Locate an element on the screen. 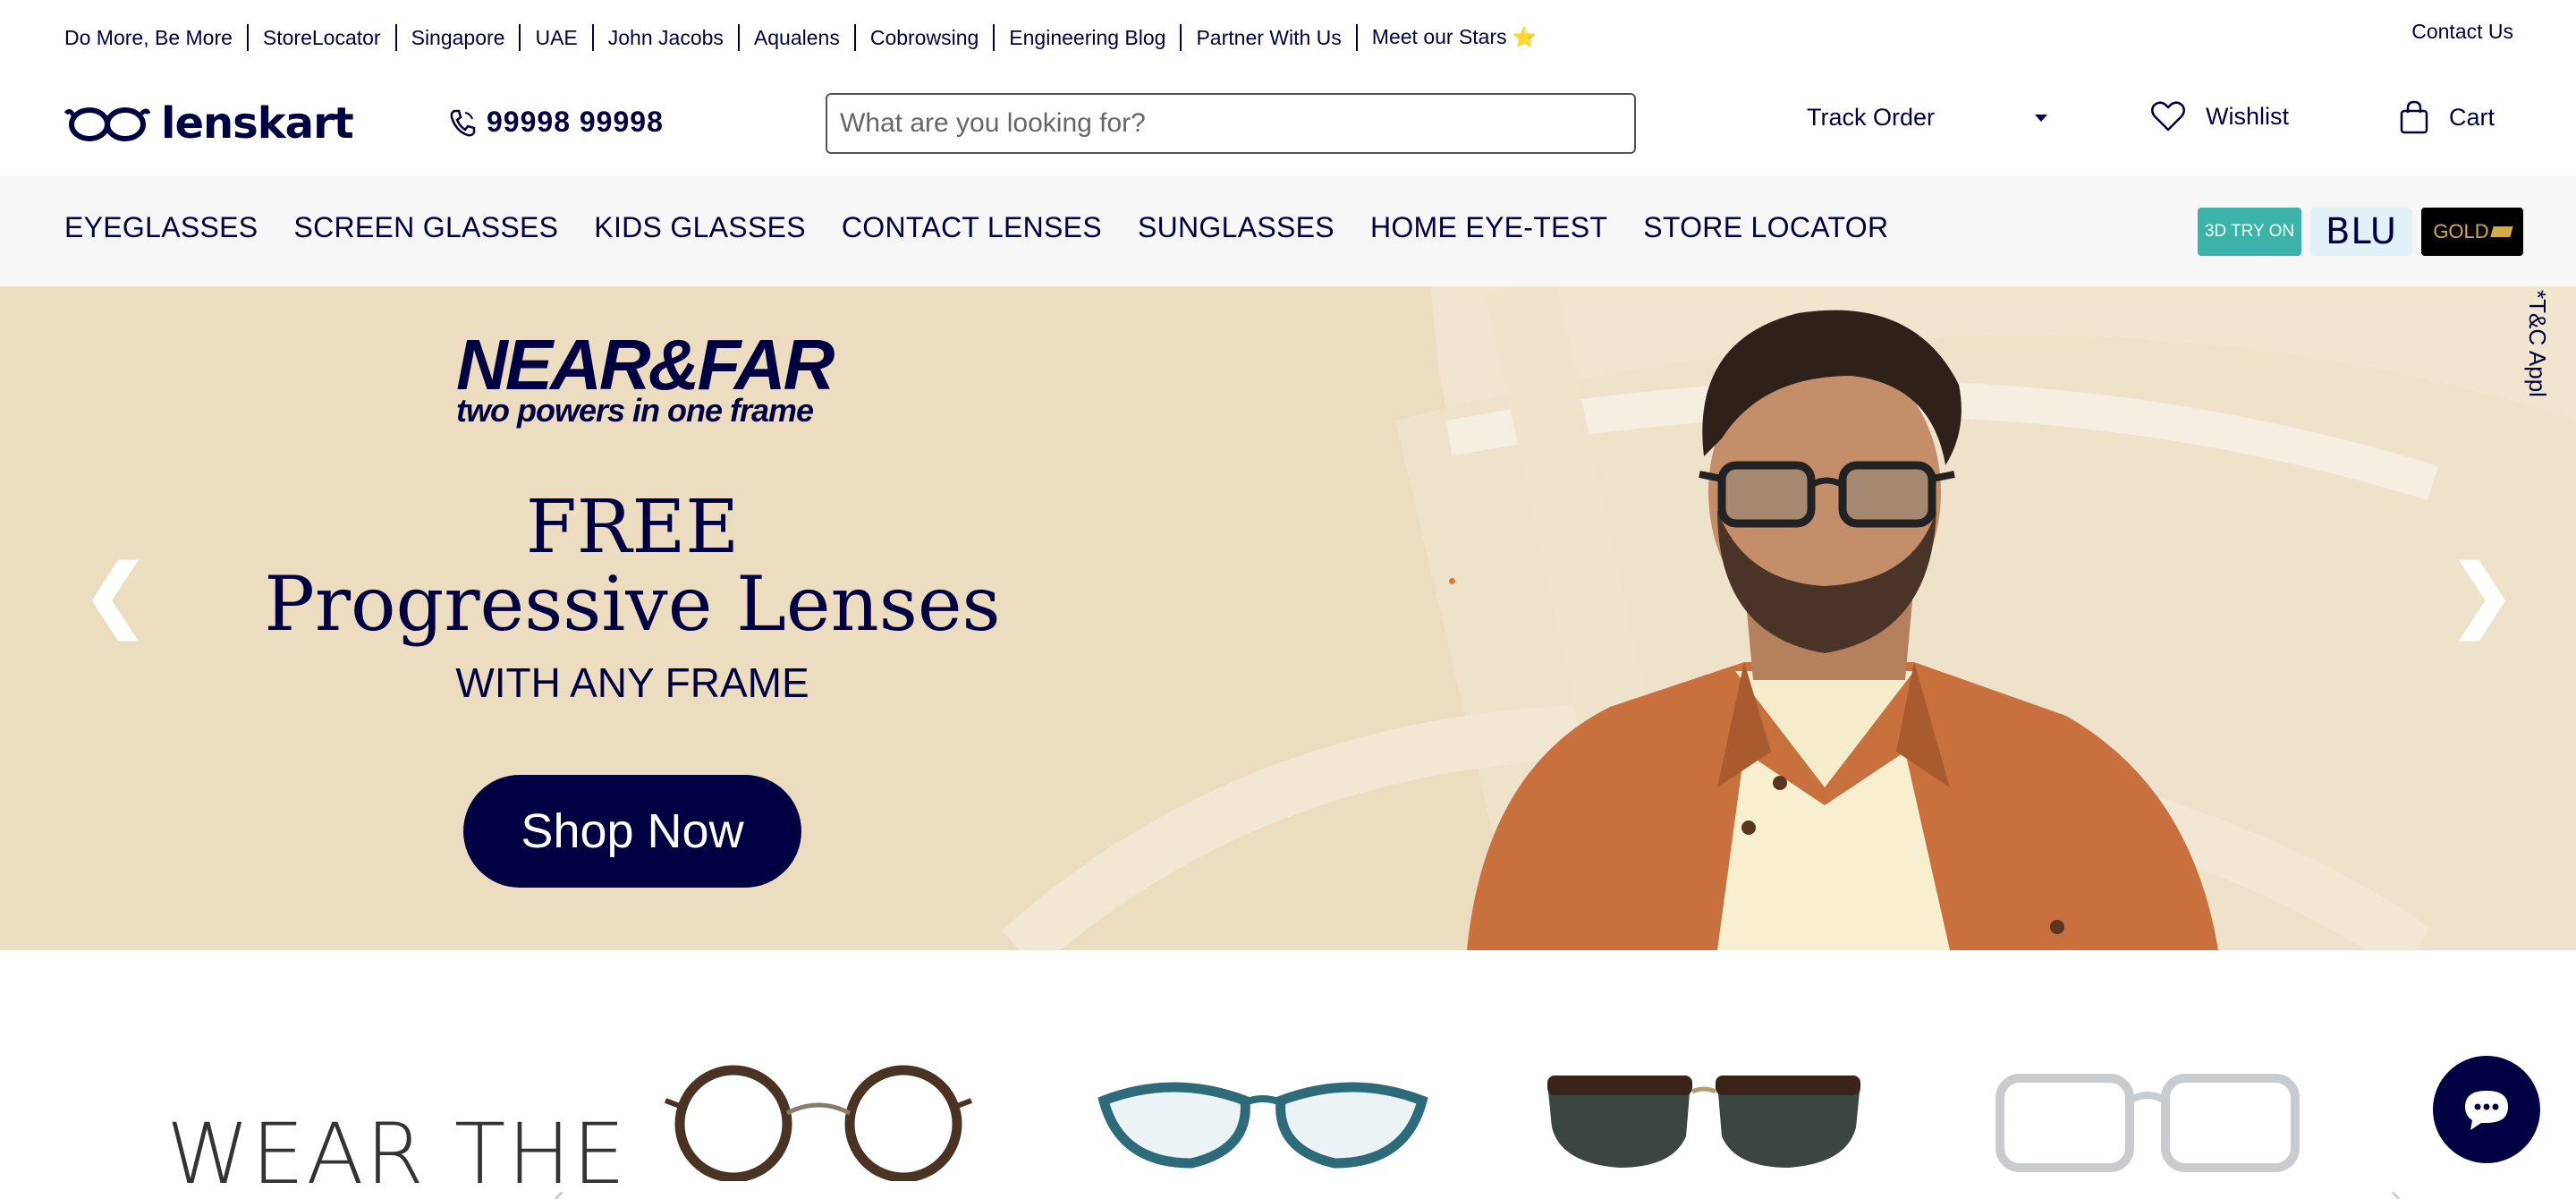  top-link-meet-stars-label: Meet our Stars is located at coordinates (1439, 36).